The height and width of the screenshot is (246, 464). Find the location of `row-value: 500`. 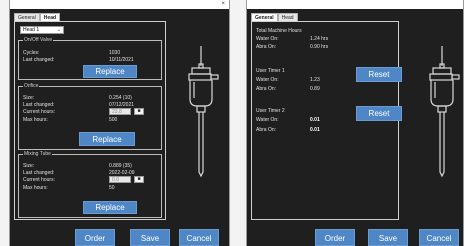

row-value: 500 is located at coordinates (113, 120).